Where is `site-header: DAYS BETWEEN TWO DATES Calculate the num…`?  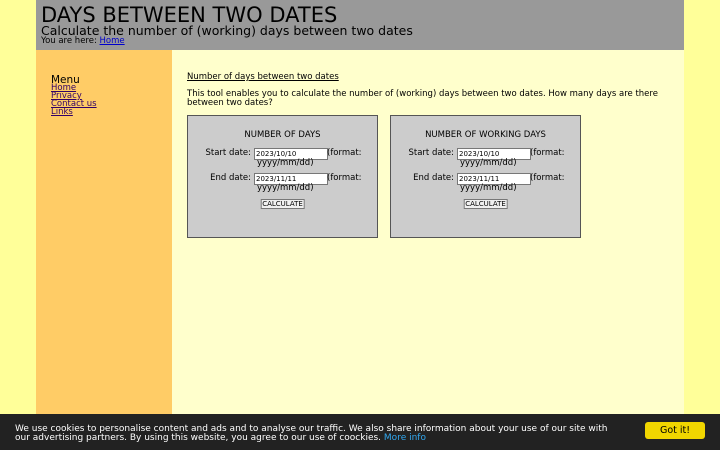
site-header: DAYS BETWEEN TWO DATES Calculate the num… is located at coordinates (360, 25).